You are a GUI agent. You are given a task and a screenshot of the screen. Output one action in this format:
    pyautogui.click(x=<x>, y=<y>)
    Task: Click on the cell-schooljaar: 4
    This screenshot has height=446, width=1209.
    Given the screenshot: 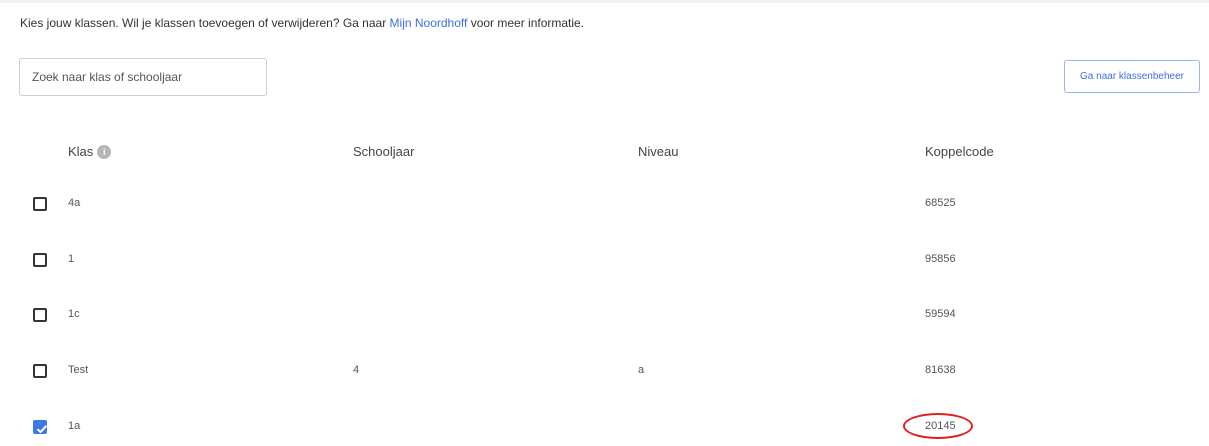 What is the action you would take?
    pyautogui.click(x=356, y=370)
    